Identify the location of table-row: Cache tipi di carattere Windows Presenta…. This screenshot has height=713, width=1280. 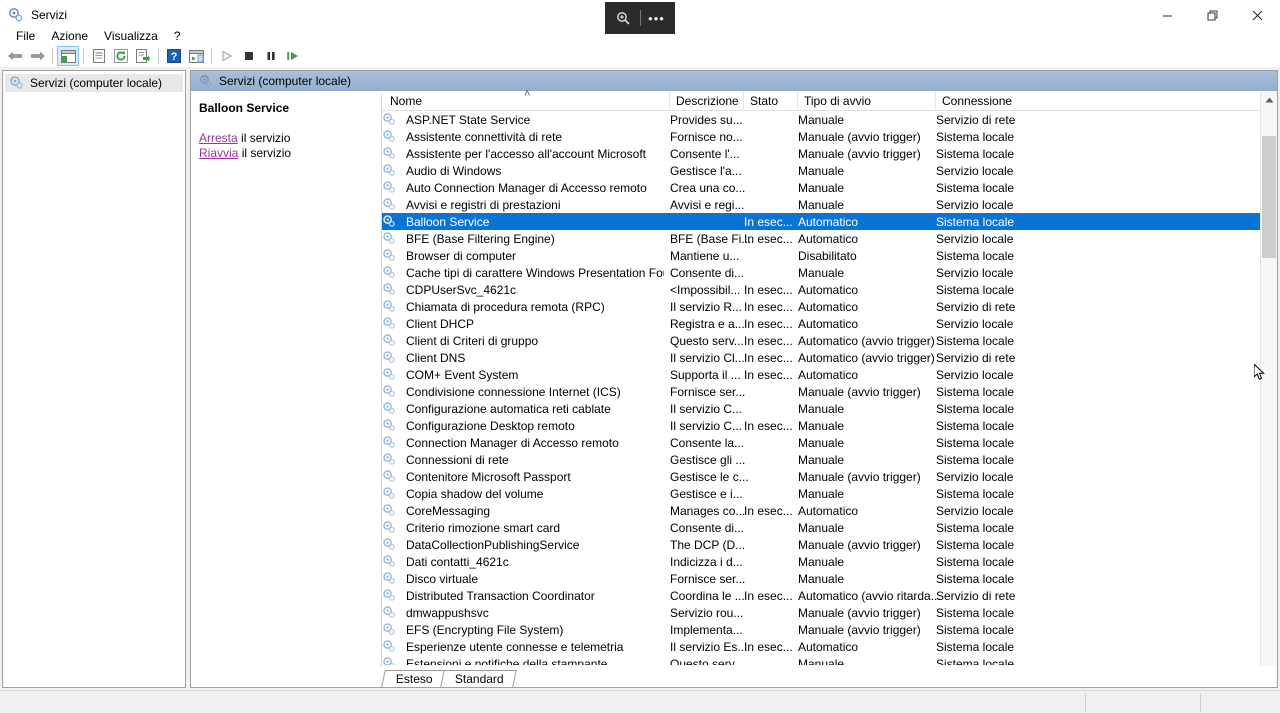
(821, 272).